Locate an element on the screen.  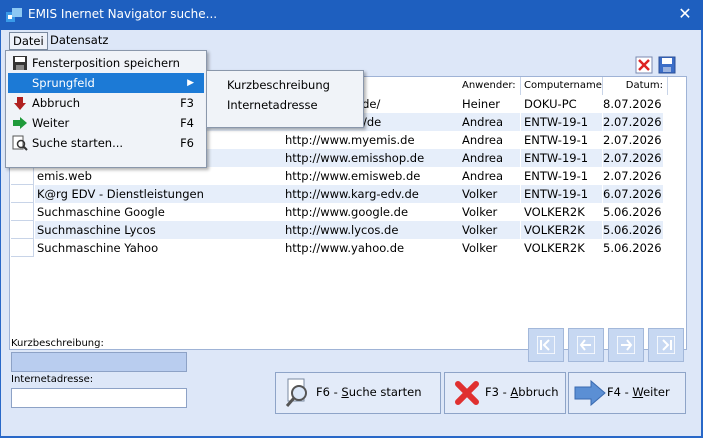
cell-url: http://www.yahoo.de is located at coordinates (372, 248).